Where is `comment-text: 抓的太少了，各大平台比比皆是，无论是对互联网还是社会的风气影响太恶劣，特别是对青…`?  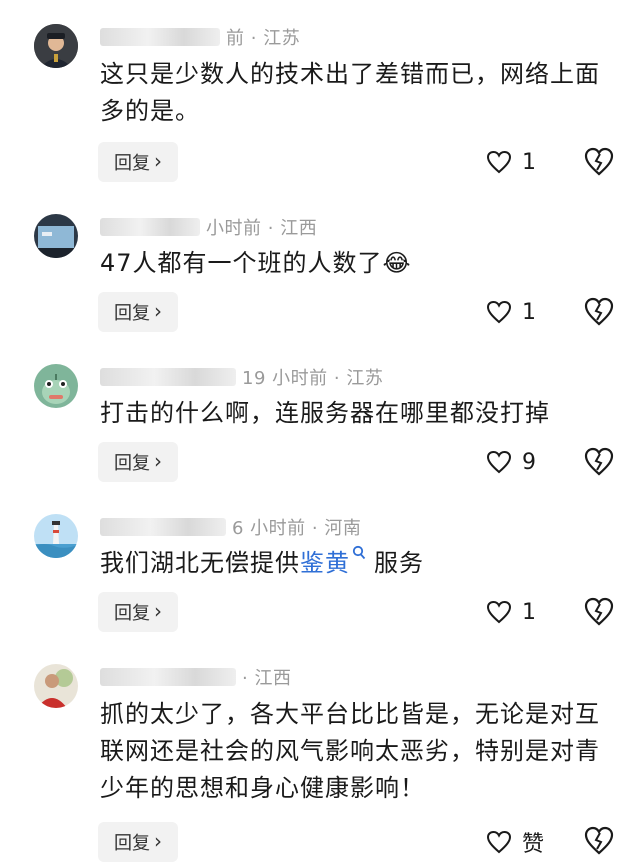
comment-text: 抓的太少了，各大平台比比皆是，无论是对互联网还是社会的风气影响太恶劣，特别是对青… is located at coordinates (350, 751).